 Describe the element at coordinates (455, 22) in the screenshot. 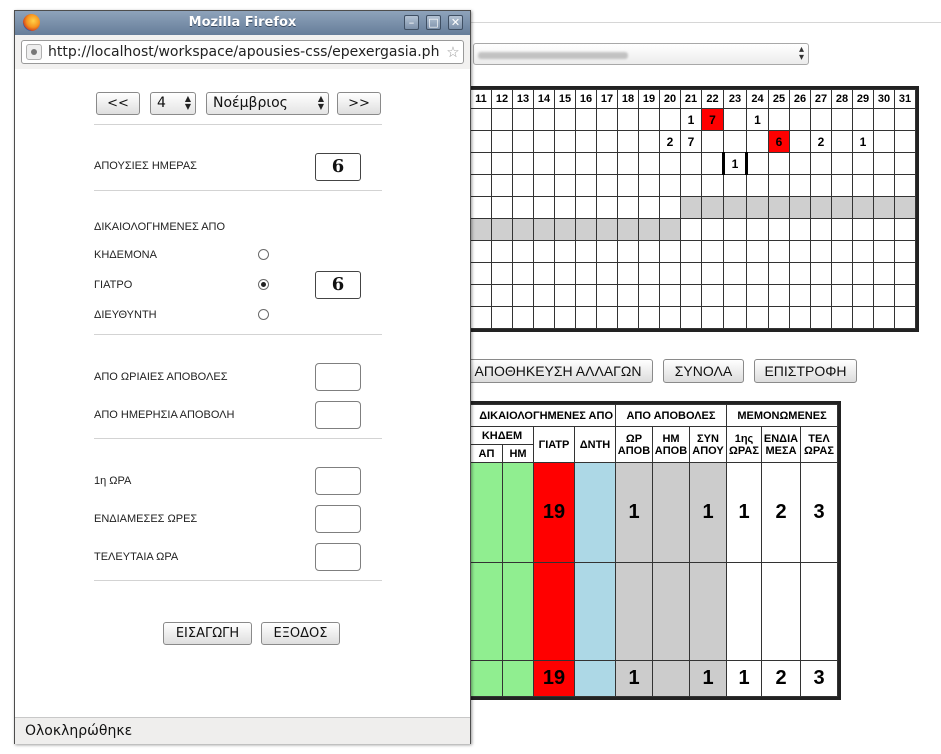

I see `close-icon: ✕` at that location.